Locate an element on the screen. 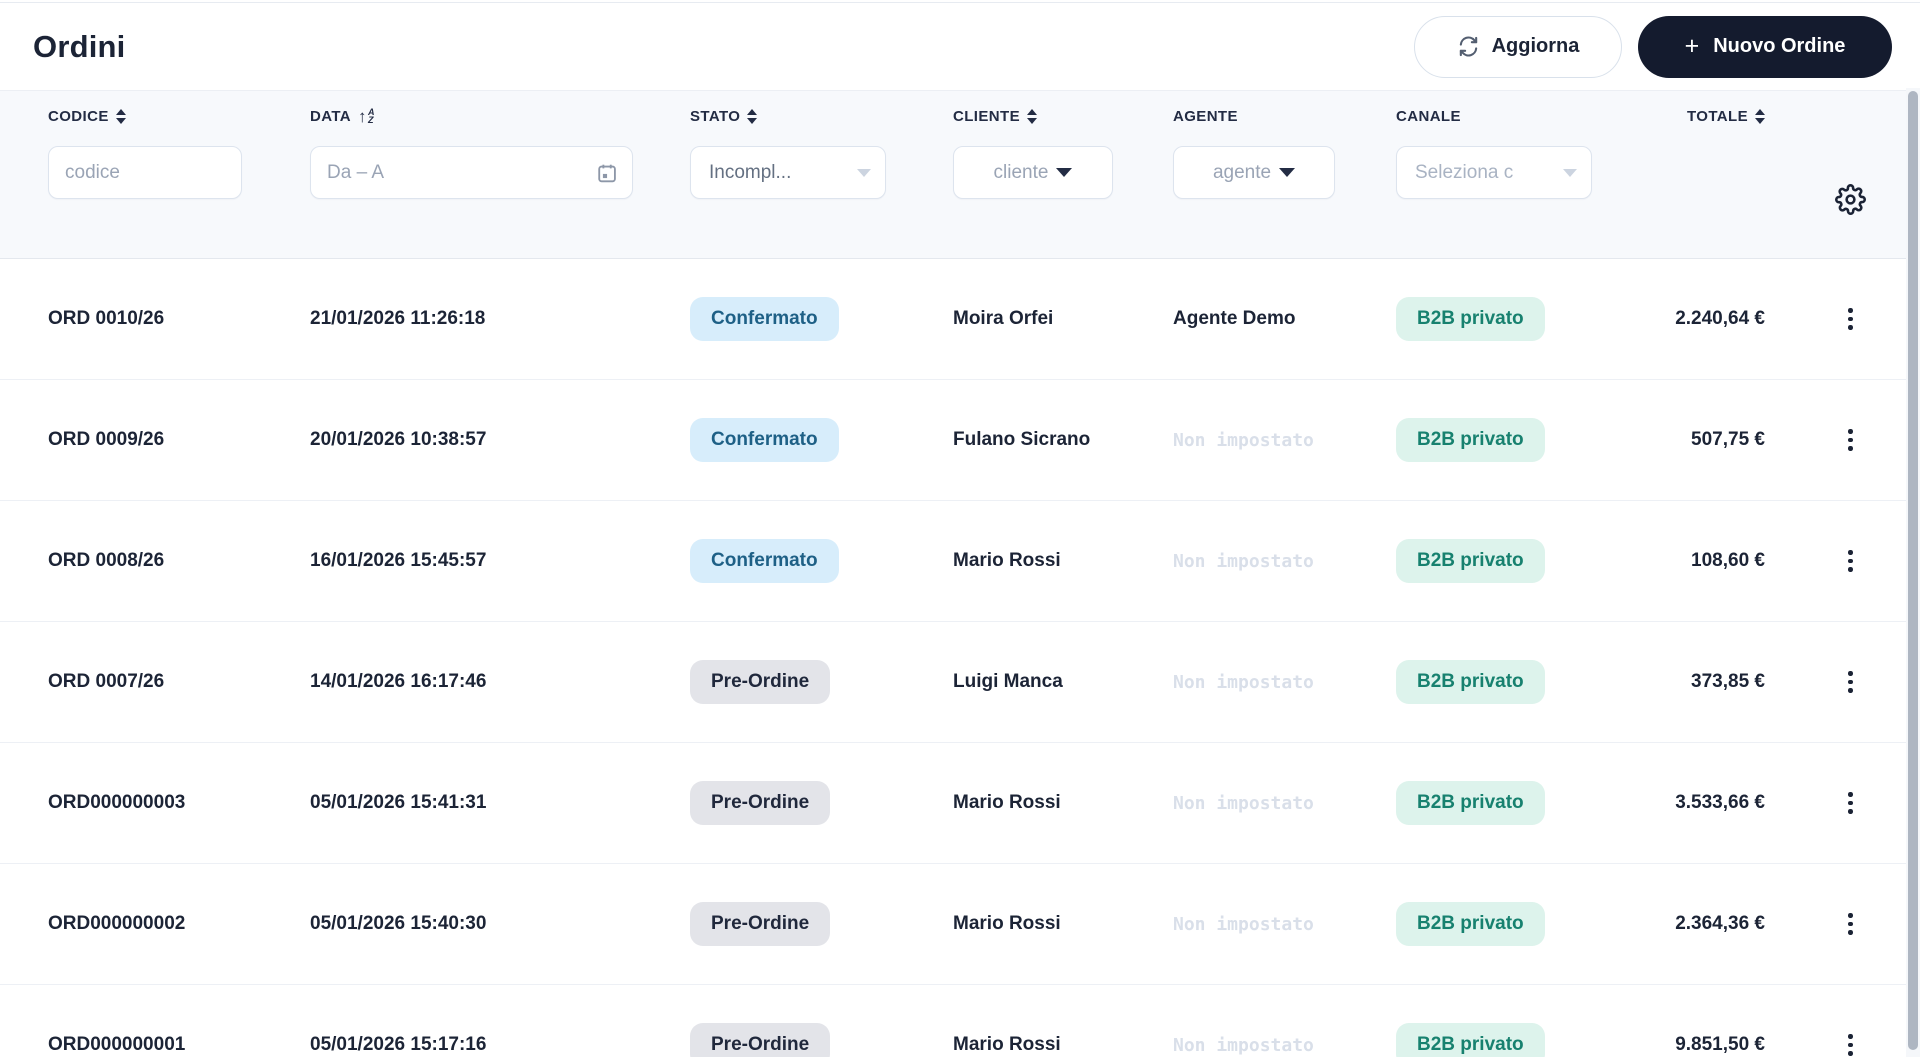 This screenshot has height=1057, width=1920. sort-asc-icon: ↑ A Z is located at coordinates (366, 116).